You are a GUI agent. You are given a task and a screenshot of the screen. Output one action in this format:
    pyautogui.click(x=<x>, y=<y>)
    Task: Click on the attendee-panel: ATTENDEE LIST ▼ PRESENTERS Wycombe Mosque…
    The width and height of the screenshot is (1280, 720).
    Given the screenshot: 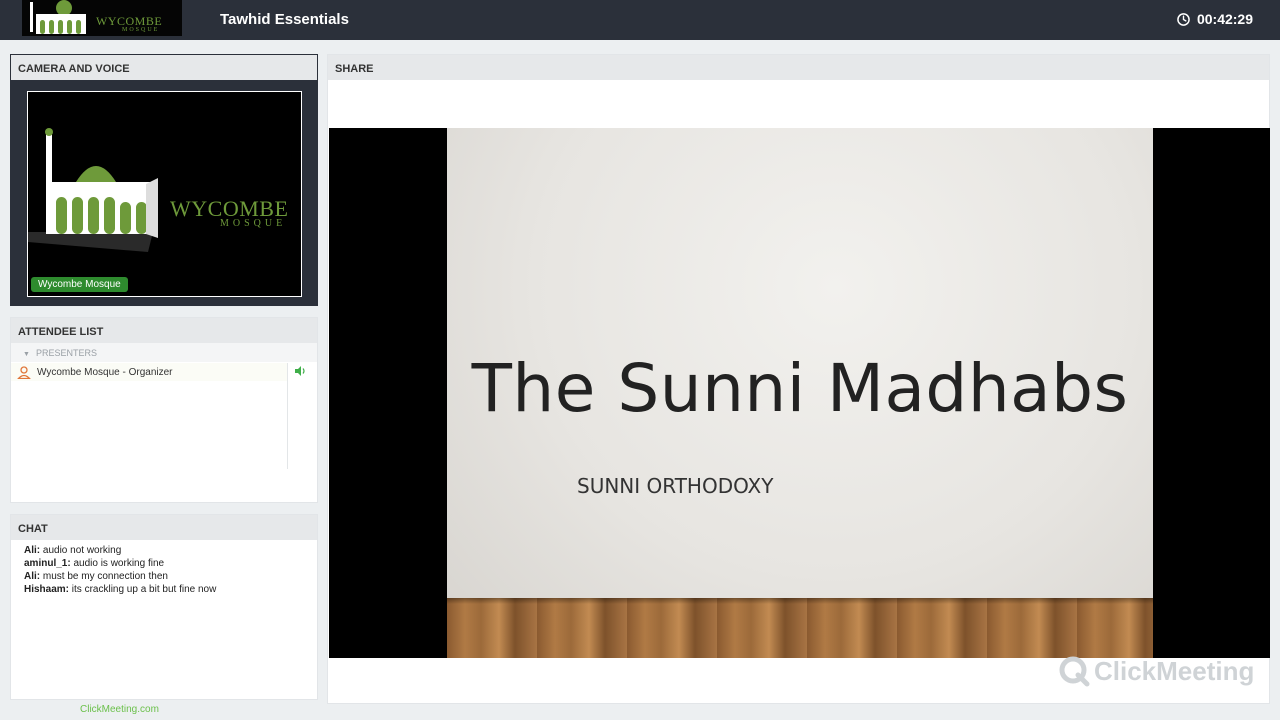 What is the action you would take?
    pyautogui.click(x=164, y=410)
    